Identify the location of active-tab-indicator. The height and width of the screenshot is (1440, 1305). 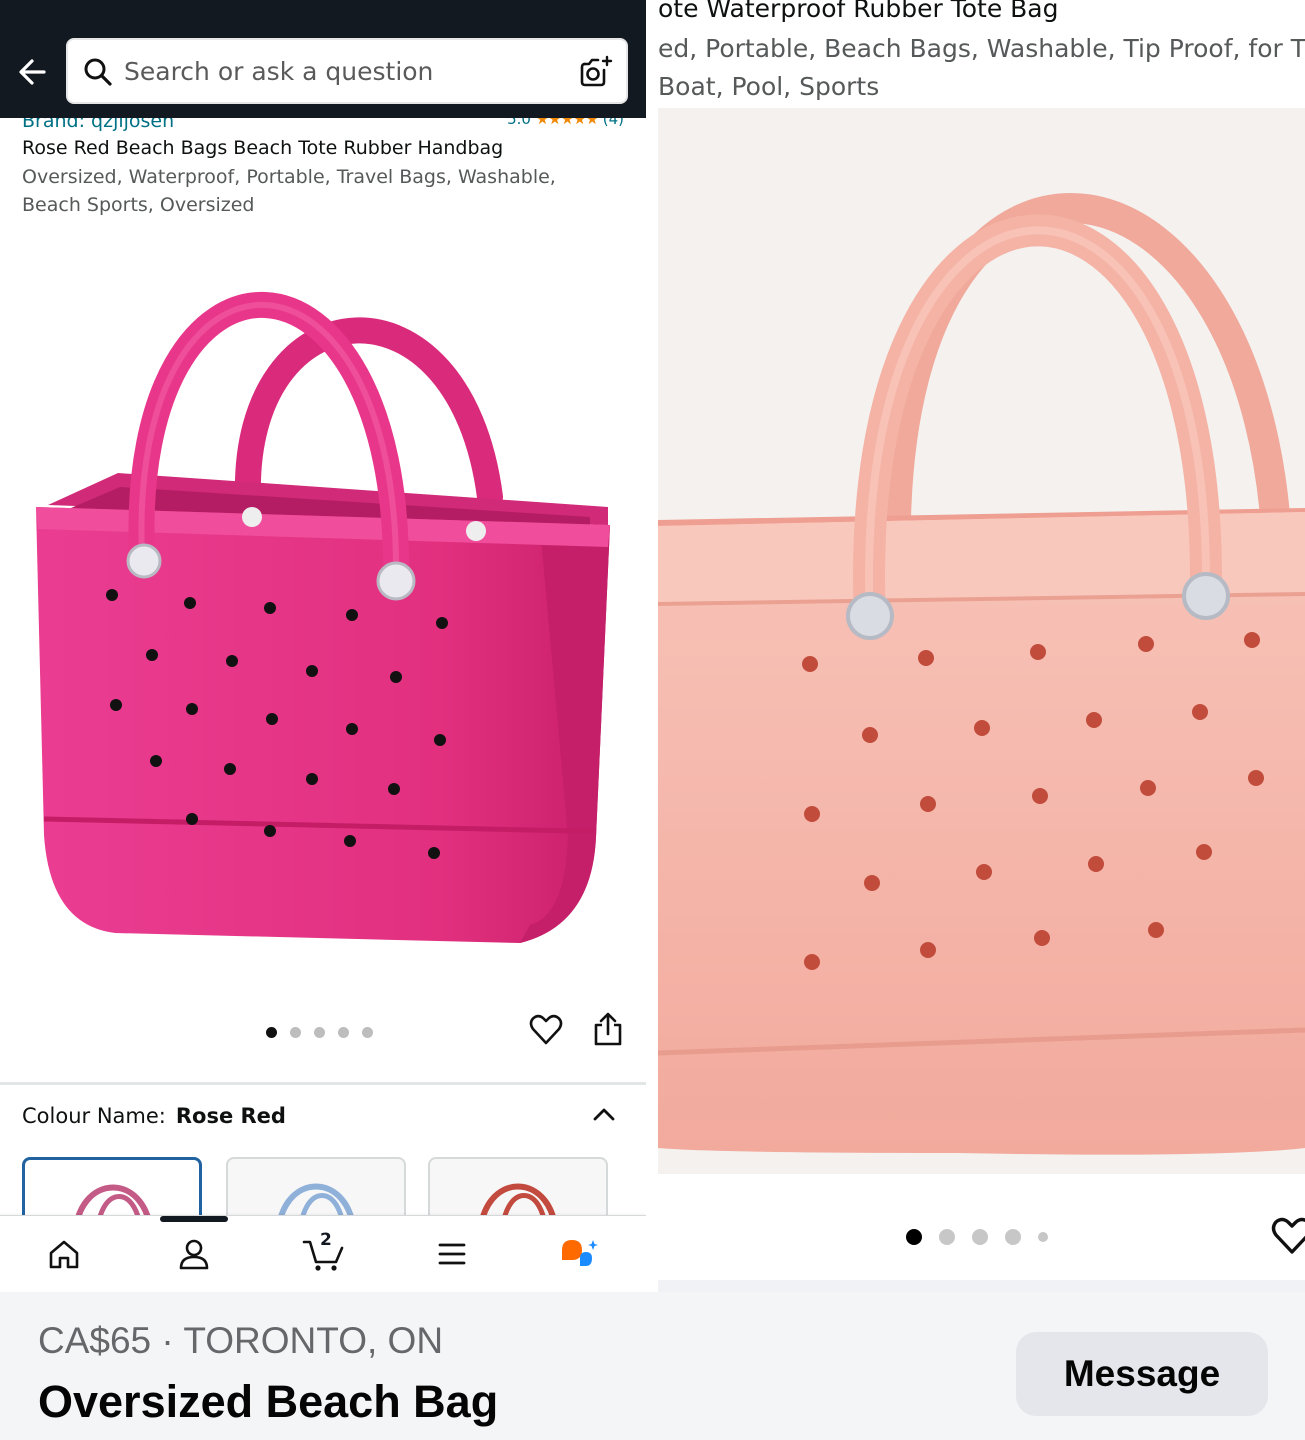
(194, 1219).